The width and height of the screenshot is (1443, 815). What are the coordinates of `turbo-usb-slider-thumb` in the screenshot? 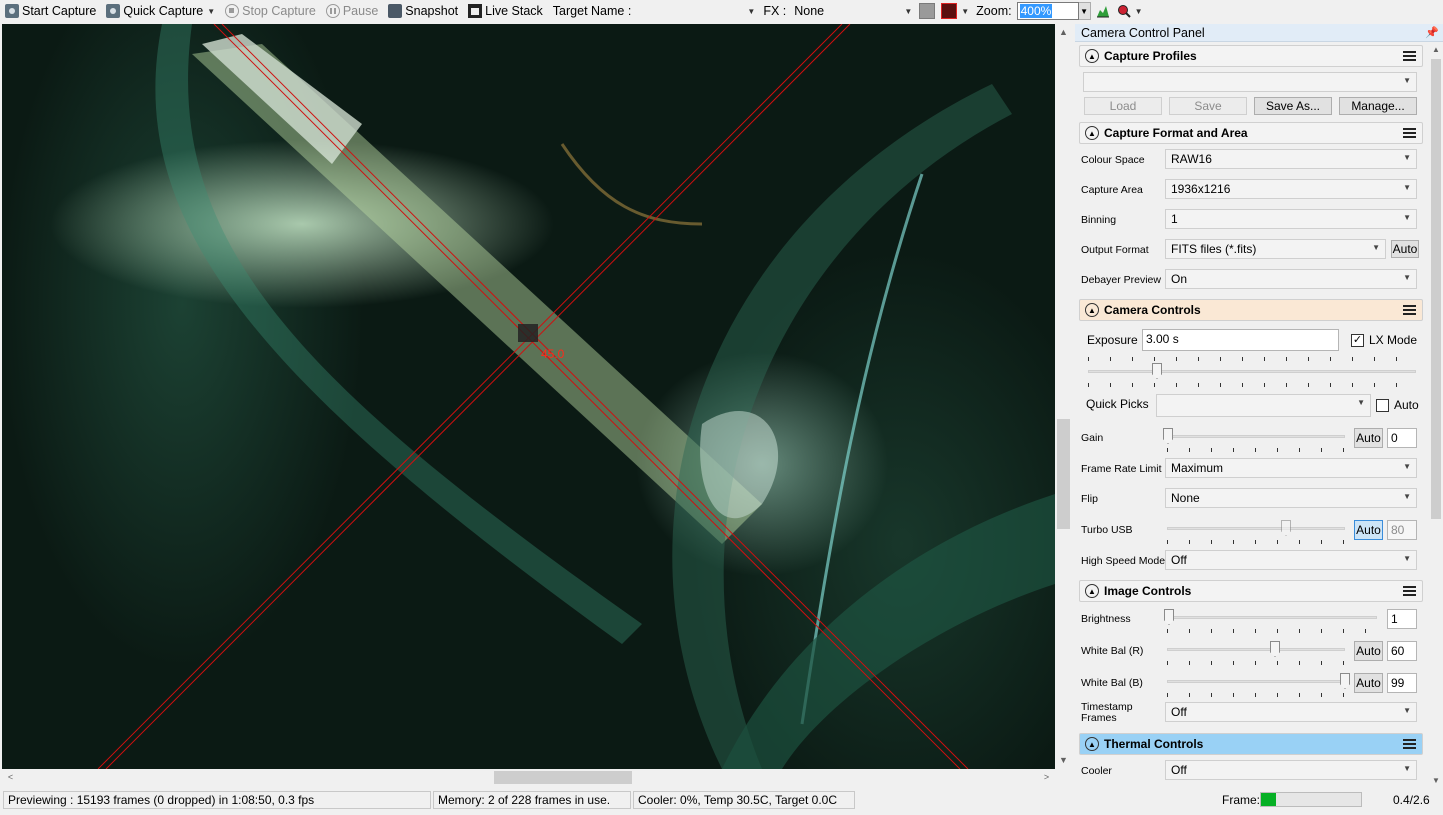 It's located at (1286, 528).